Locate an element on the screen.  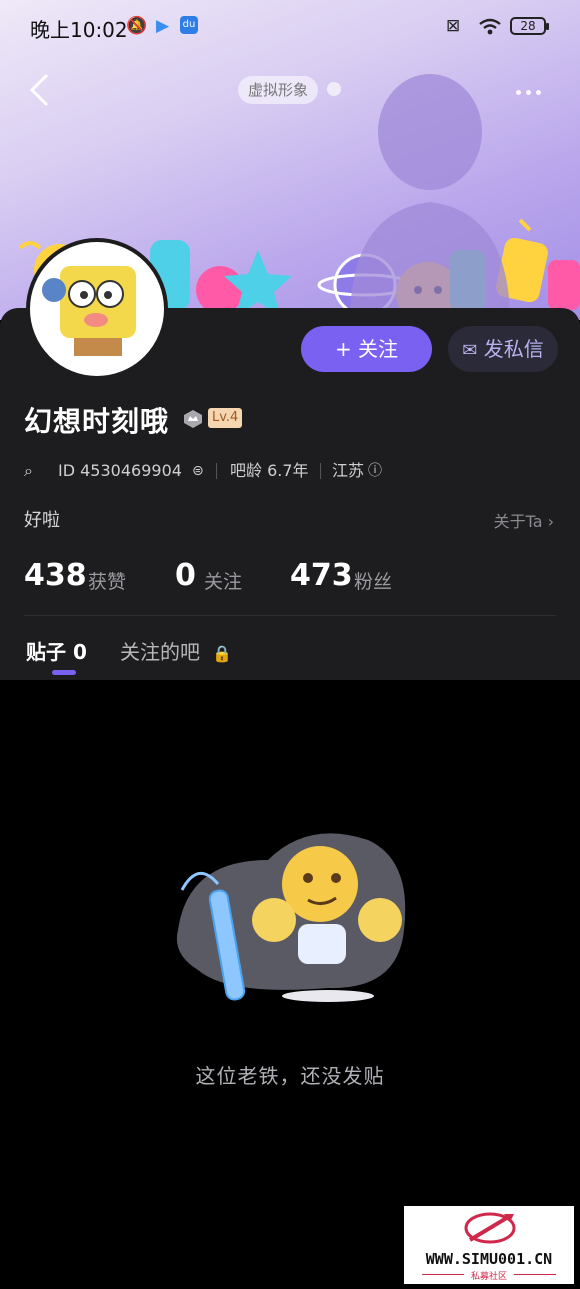
status-bar: 晚上10:02 🔕 ▶ du ⊠ 28 is located at coordinates (290, 27).